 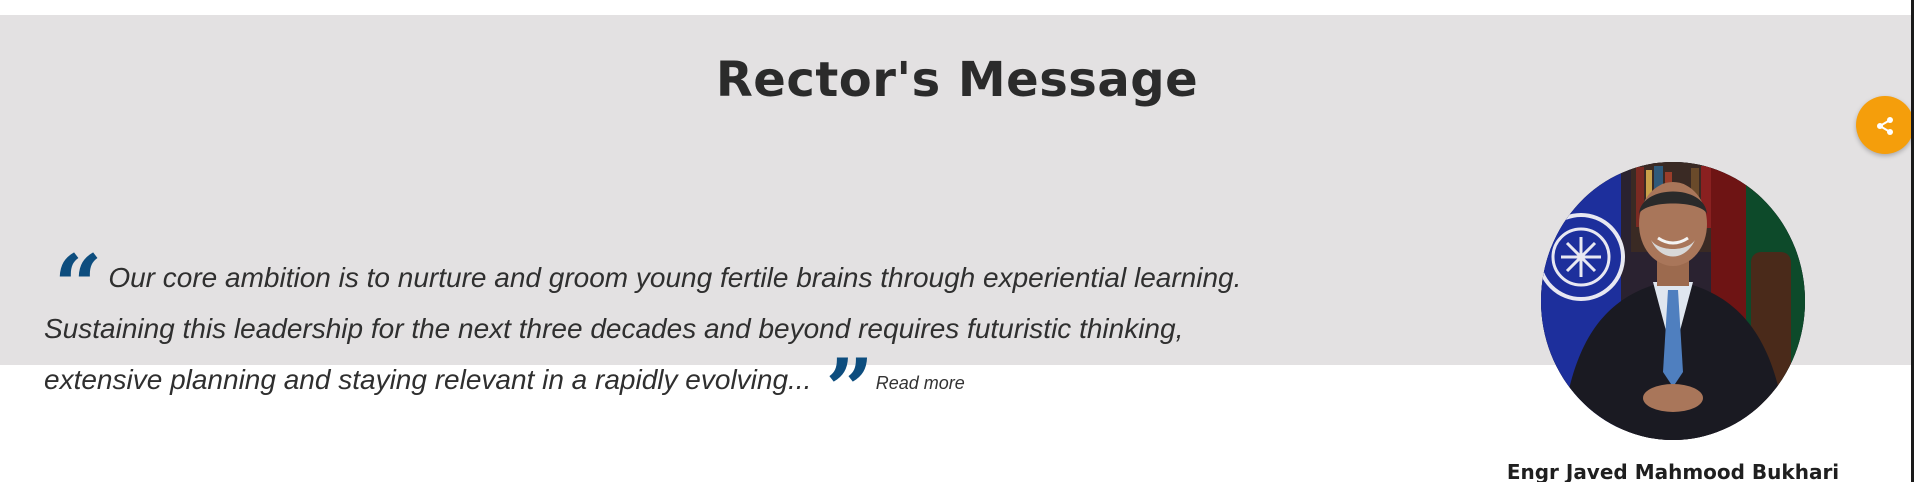 I want to click on rector-portrait, so click(x=1673, y=301).